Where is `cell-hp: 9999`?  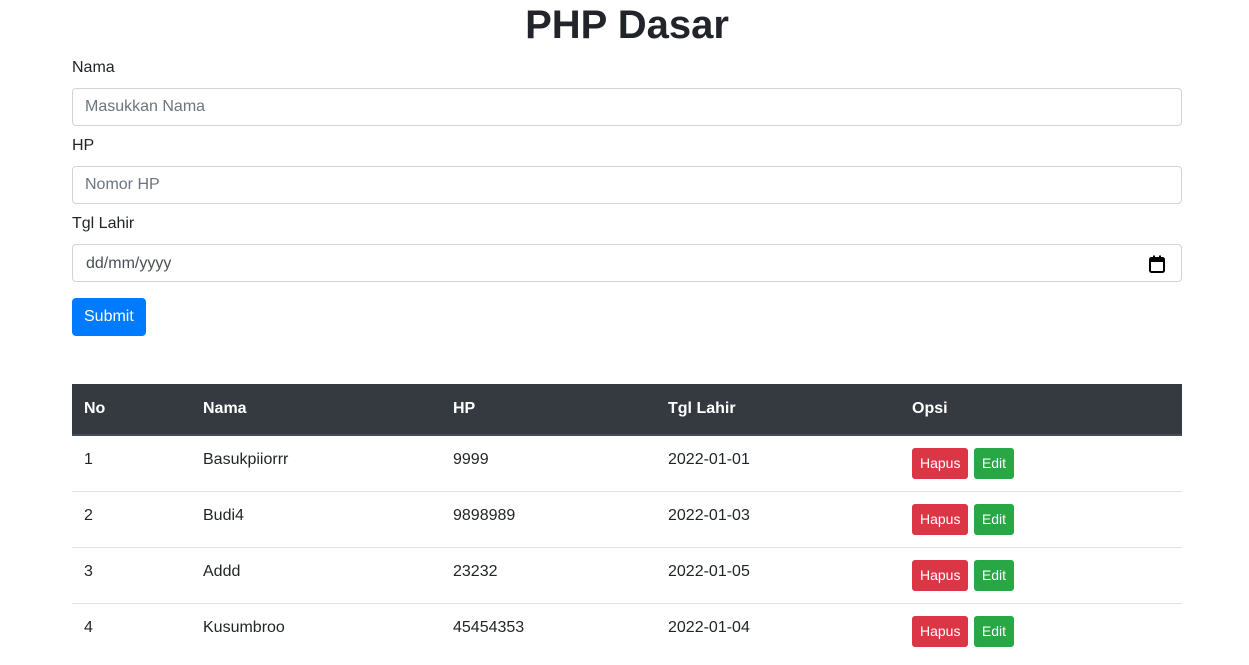
cell-hp: 9999 is located at coordinates (471, 459).